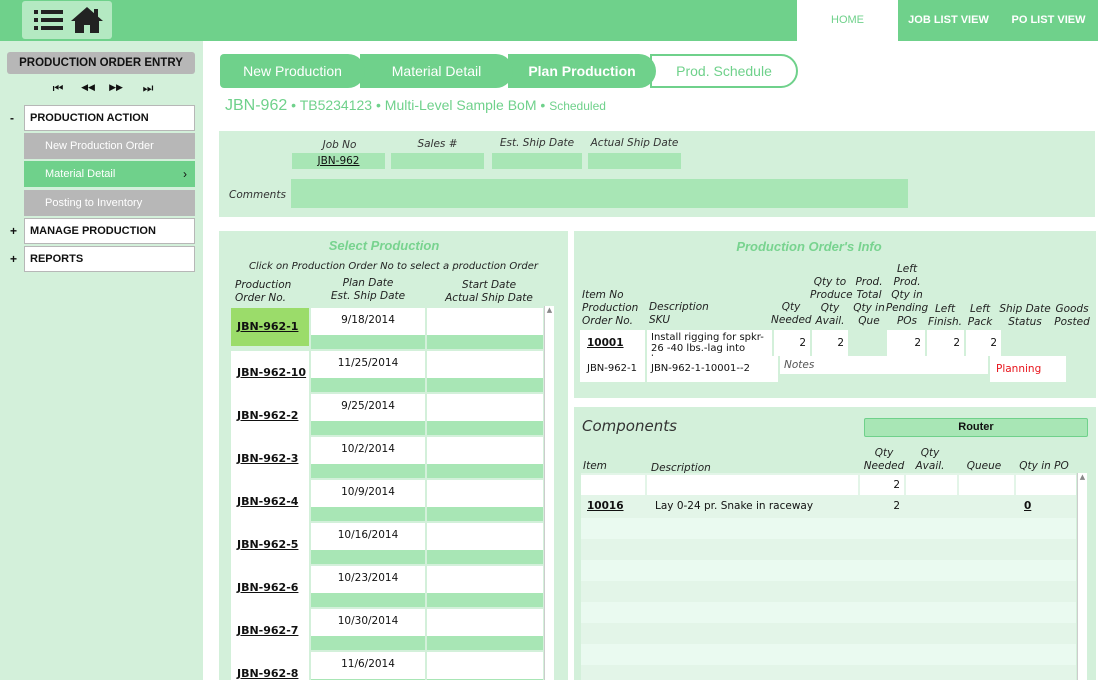 This screenshot has height=680, width=1098. What do you see at coordinates (270, 501) in the screenshot?
I see `production-order-link: JBN-962-4` at bounding box center [270, 501].